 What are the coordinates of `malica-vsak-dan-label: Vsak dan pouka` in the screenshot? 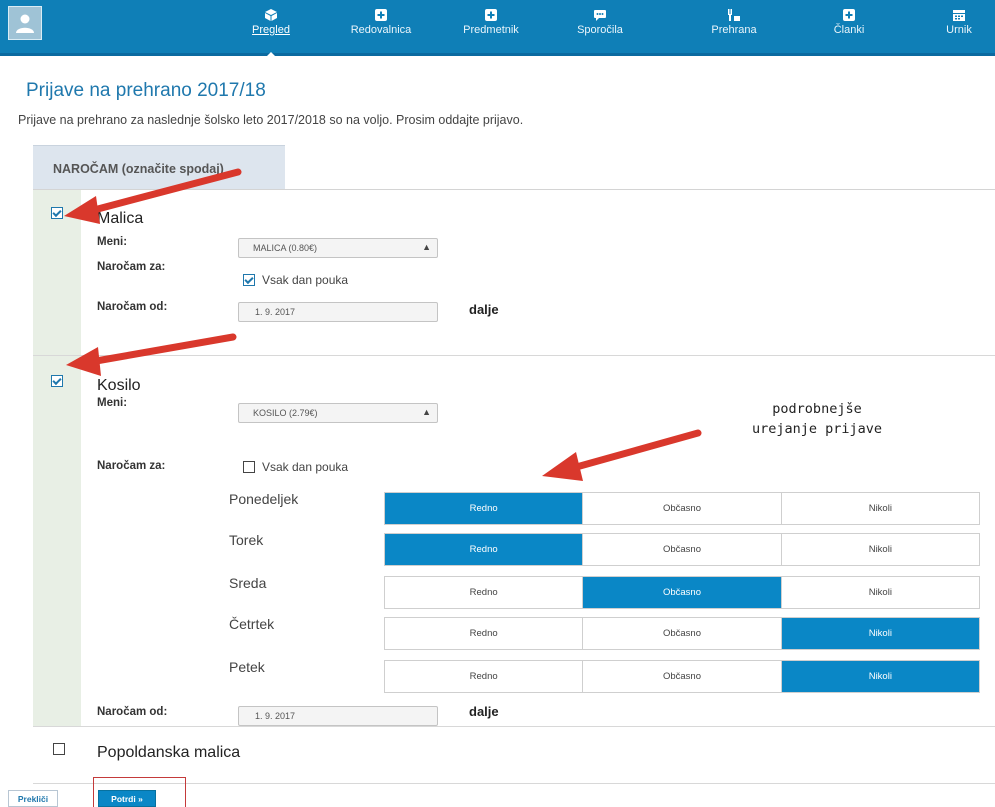 It's located at (305, 280).